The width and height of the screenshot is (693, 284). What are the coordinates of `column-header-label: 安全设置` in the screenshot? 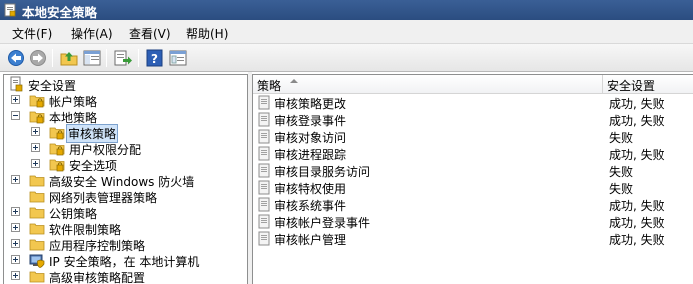 It's located at (631, 86).